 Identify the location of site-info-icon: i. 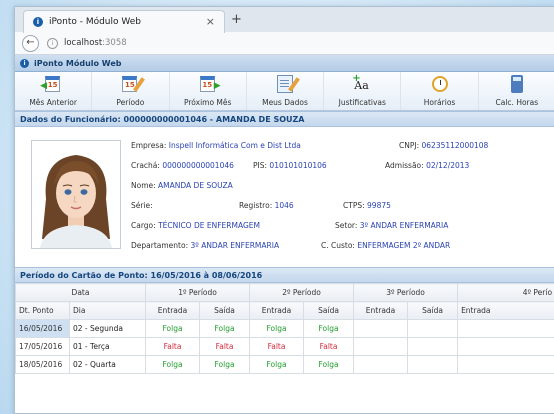
(52, 43).